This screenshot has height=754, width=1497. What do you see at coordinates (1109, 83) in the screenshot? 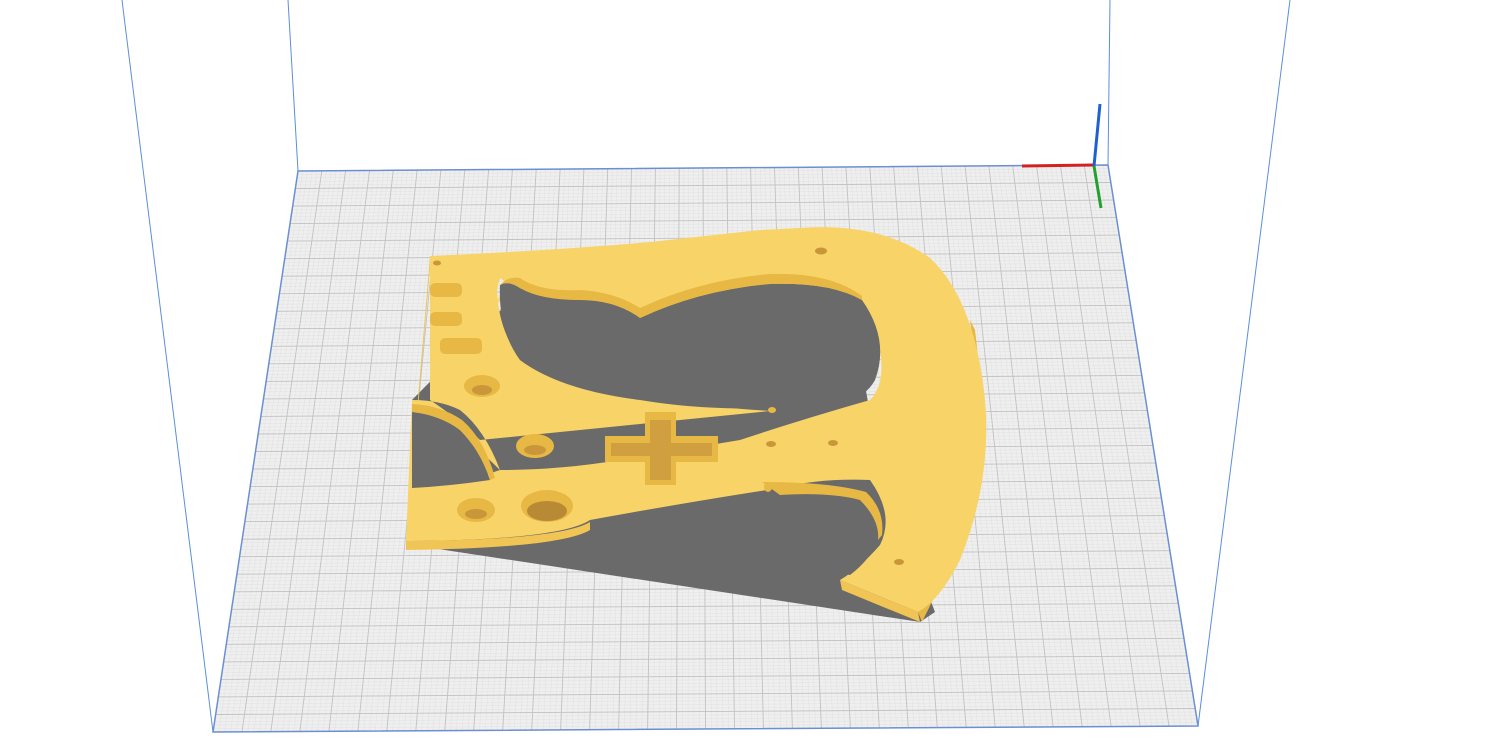
I see `volume-edge-back-right` at bounding box center [1109, 83].